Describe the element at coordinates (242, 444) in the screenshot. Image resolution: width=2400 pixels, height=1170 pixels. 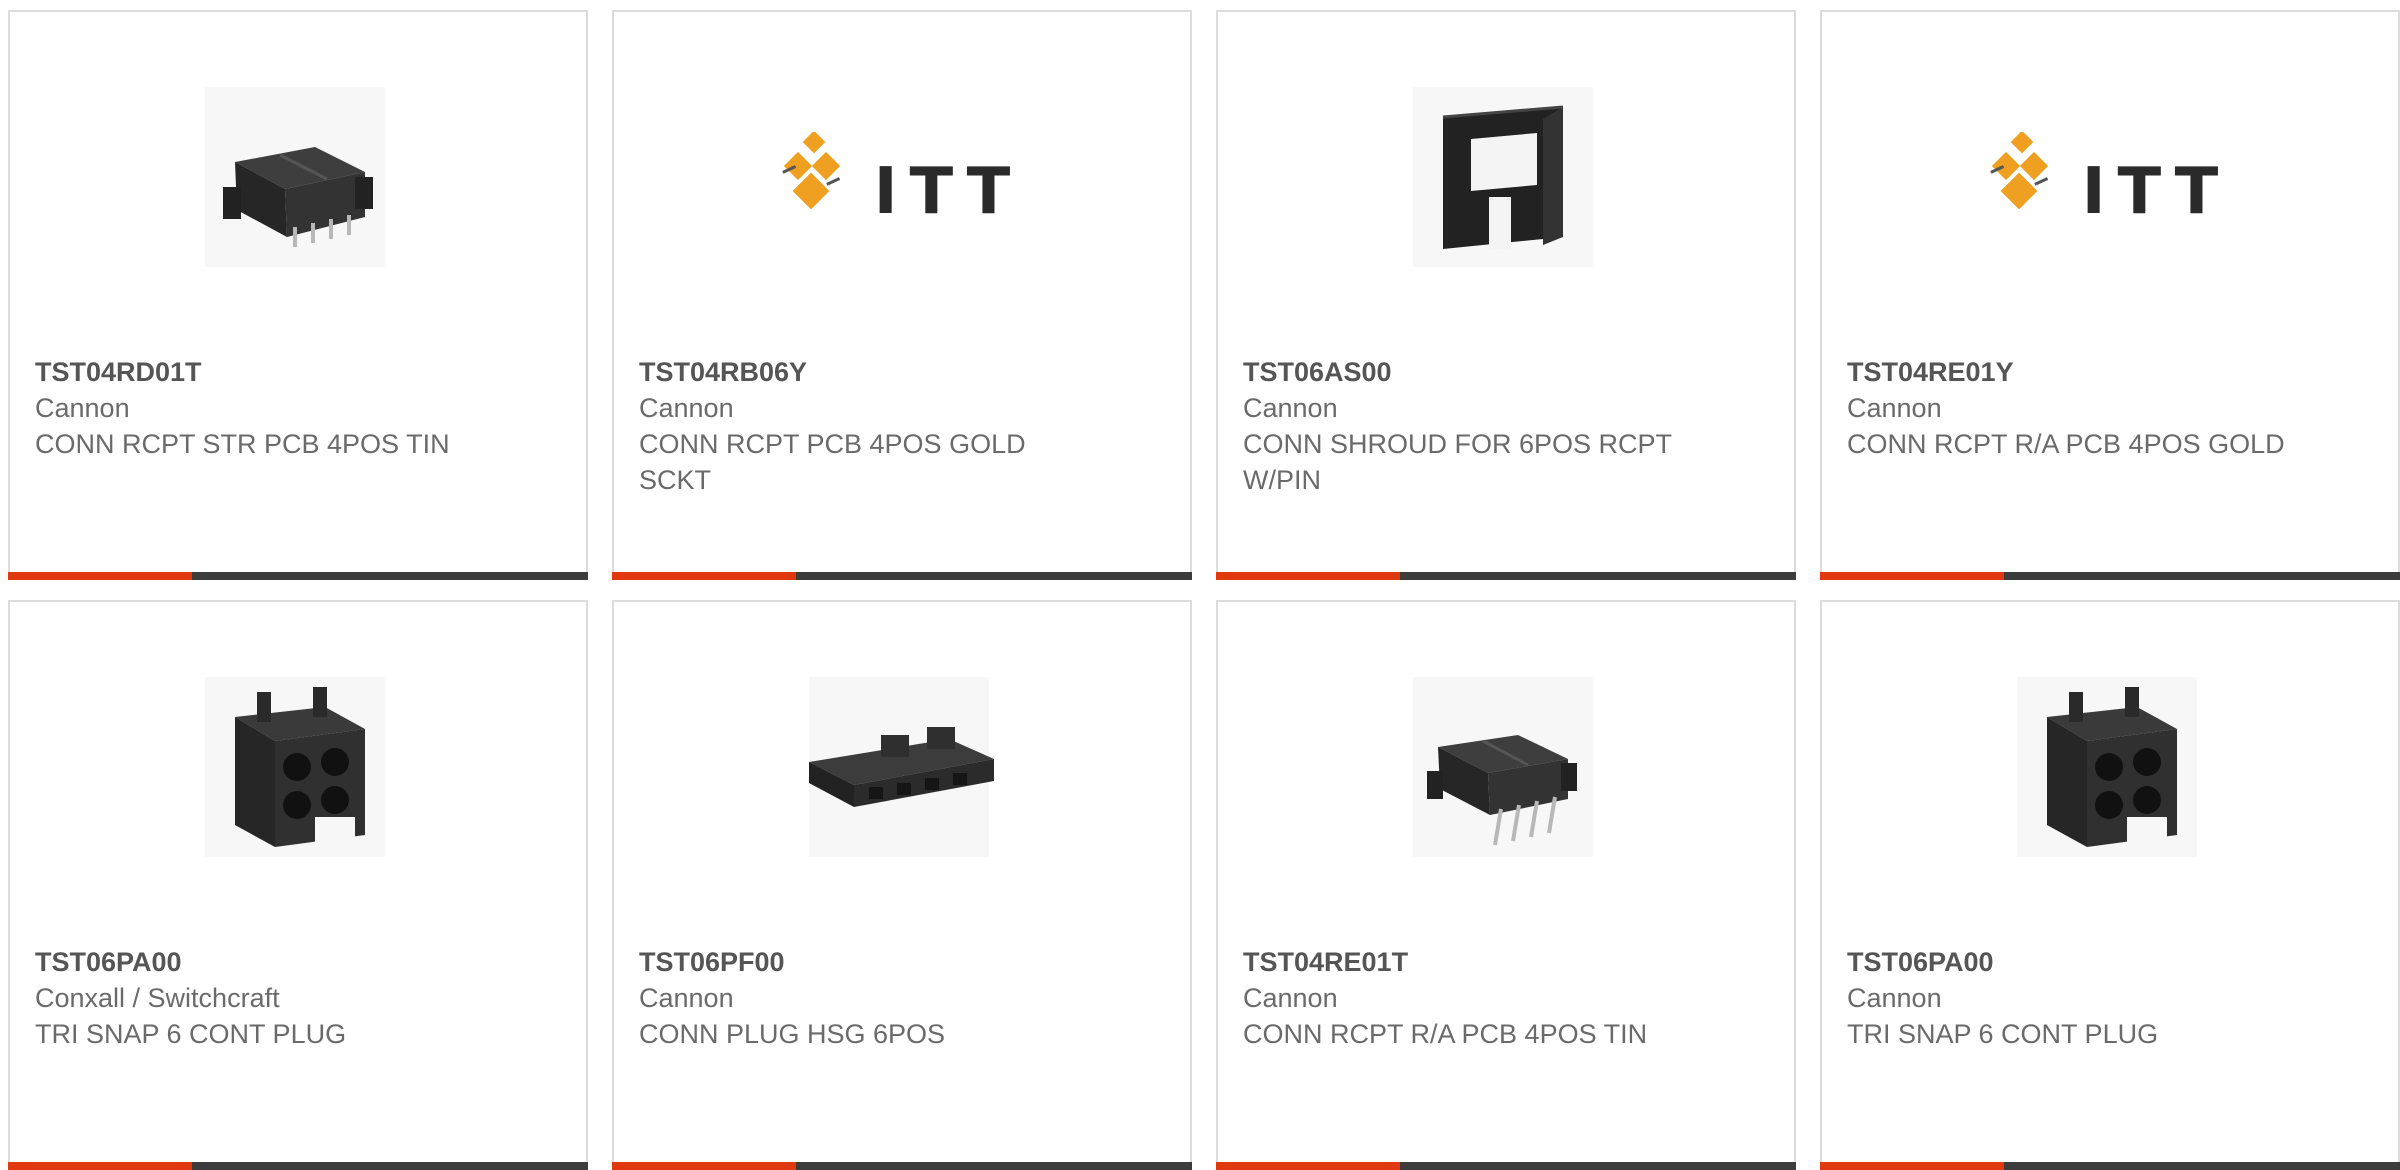
I see `description: CONN RCPT STR PCB 4POS TIN` at that location.